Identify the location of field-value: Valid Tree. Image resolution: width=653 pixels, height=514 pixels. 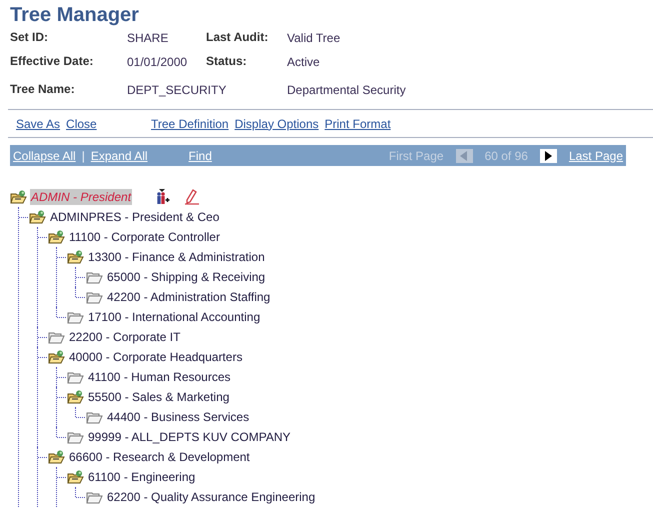
(314, 38).